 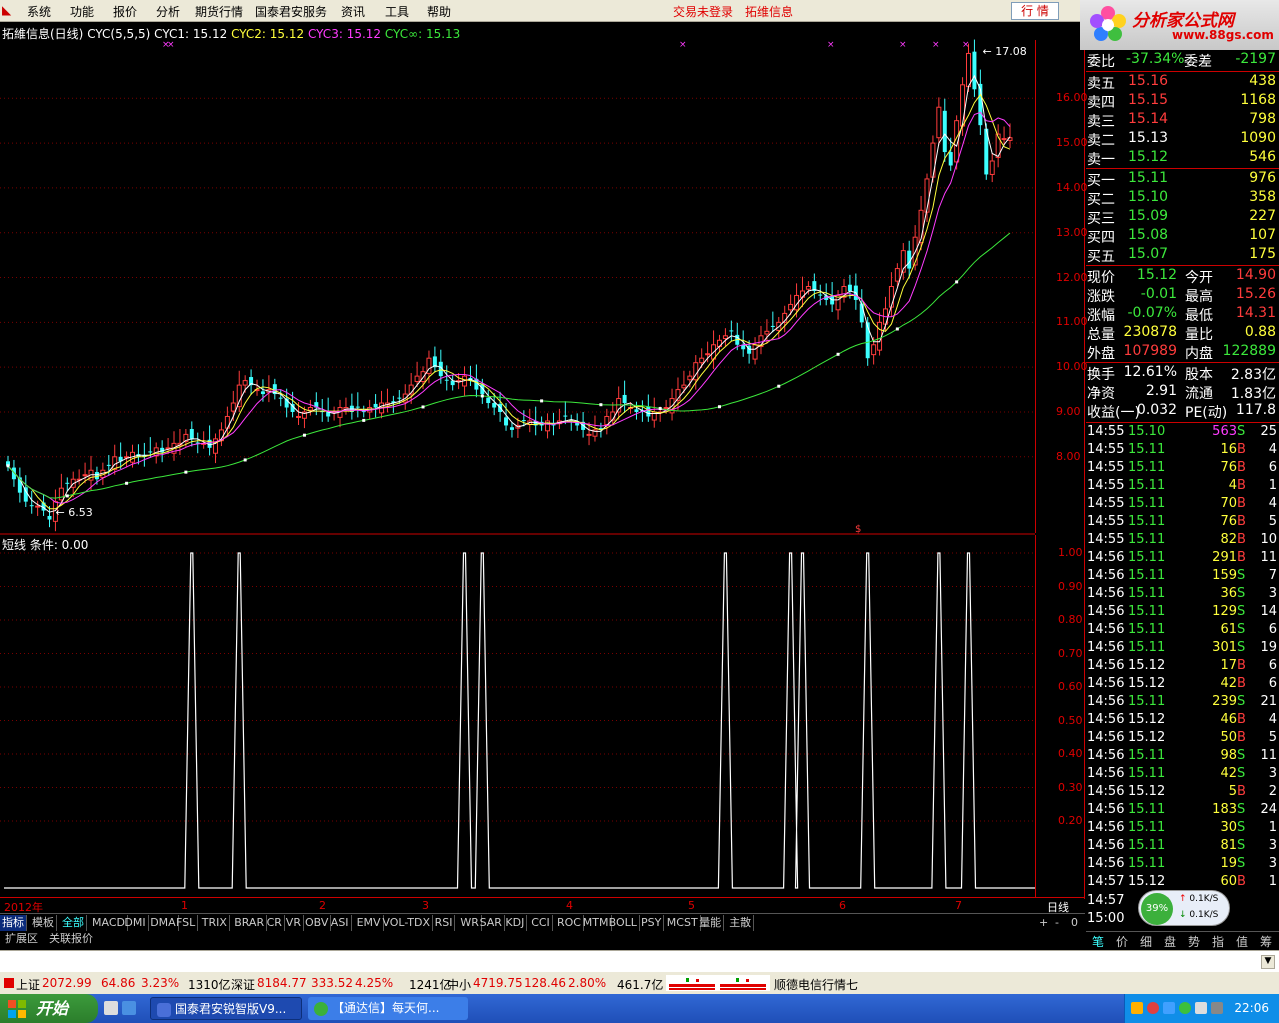 What do you see at coordinates (1101, 122) in the screenshot?
I see `sell-level-label: 卖三` at bounding box center [1101, 122].